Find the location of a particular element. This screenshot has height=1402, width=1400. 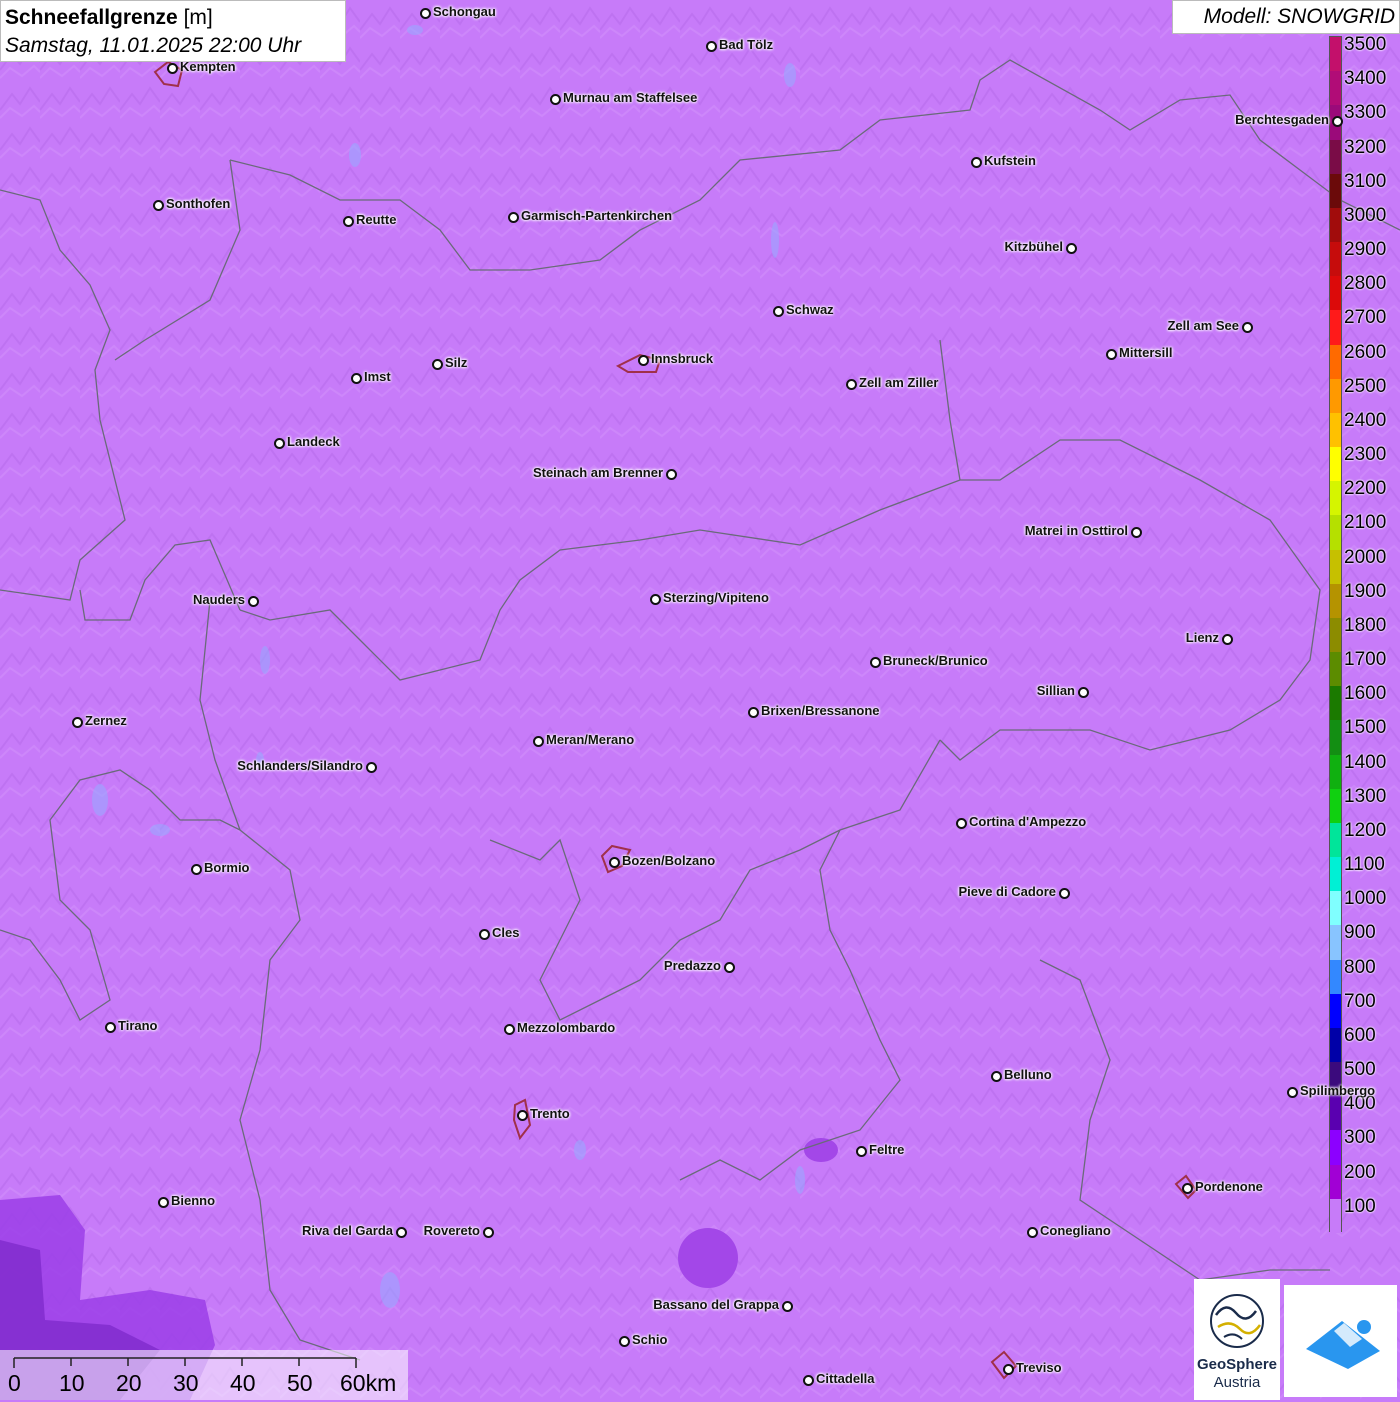

legend-label: 2400 is located at coordinates (1365, 420).